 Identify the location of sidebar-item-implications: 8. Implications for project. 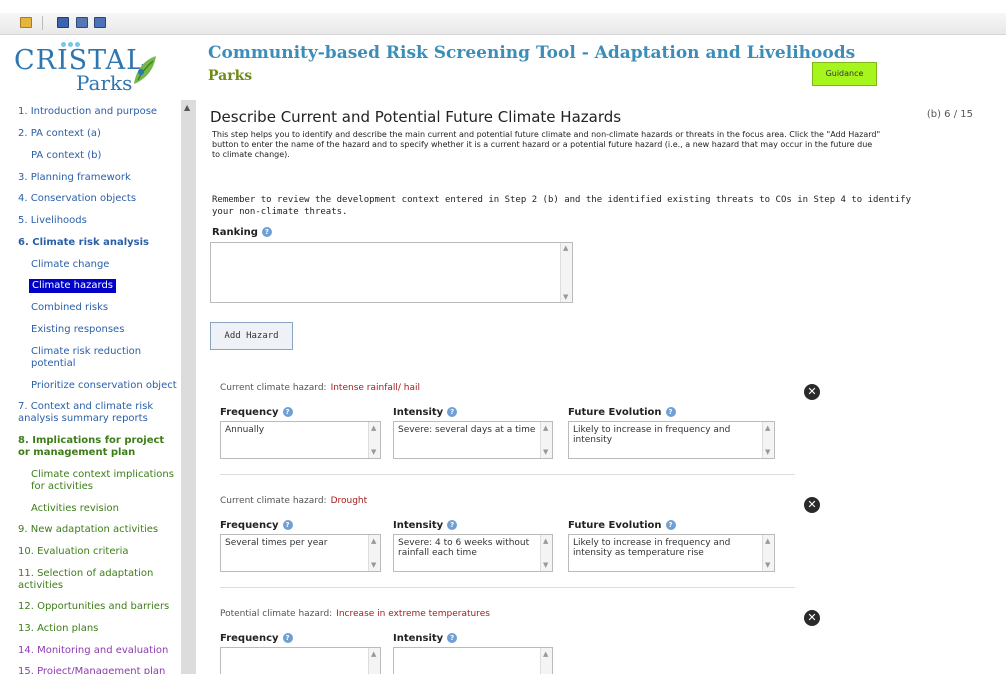
(91, 441).